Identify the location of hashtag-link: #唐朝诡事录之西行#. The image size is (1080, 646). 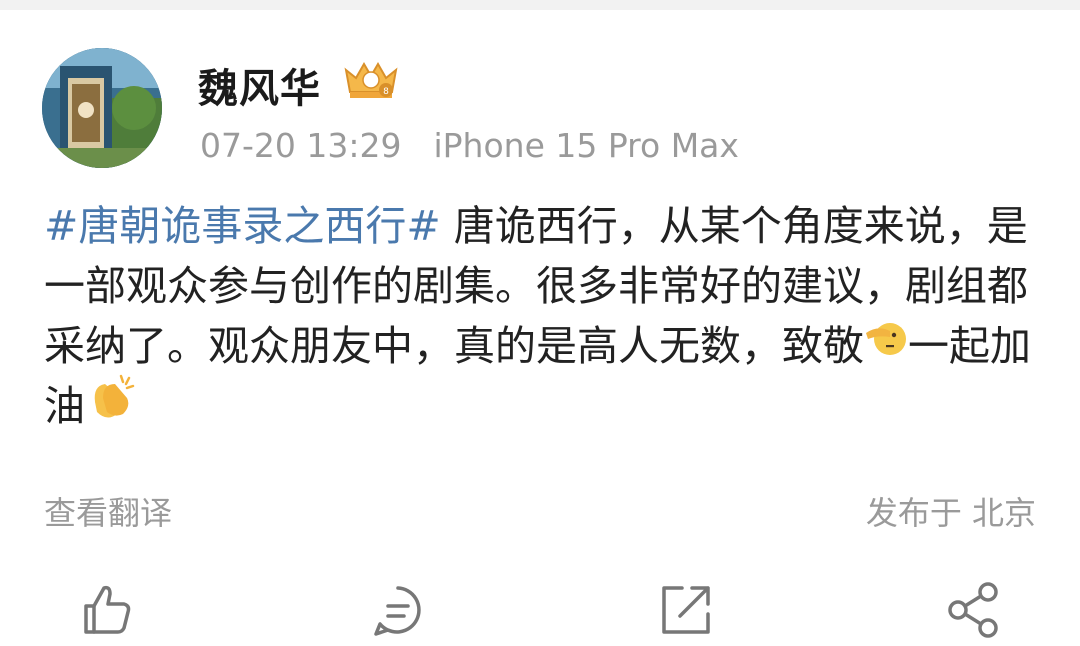
(242, 226).